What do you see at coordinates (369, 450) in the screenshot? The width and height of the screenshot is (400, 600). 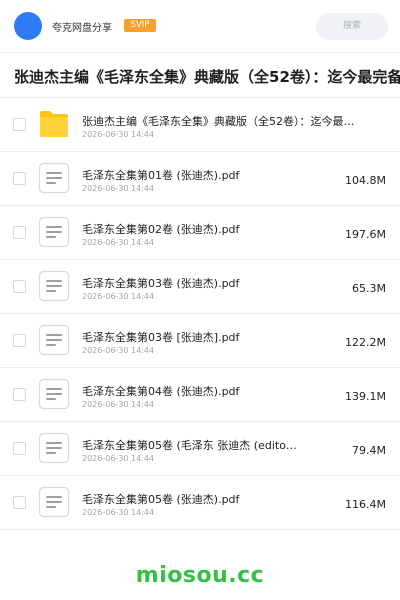 I see `file-size: 79.4M` at bounding box center [369, 450].